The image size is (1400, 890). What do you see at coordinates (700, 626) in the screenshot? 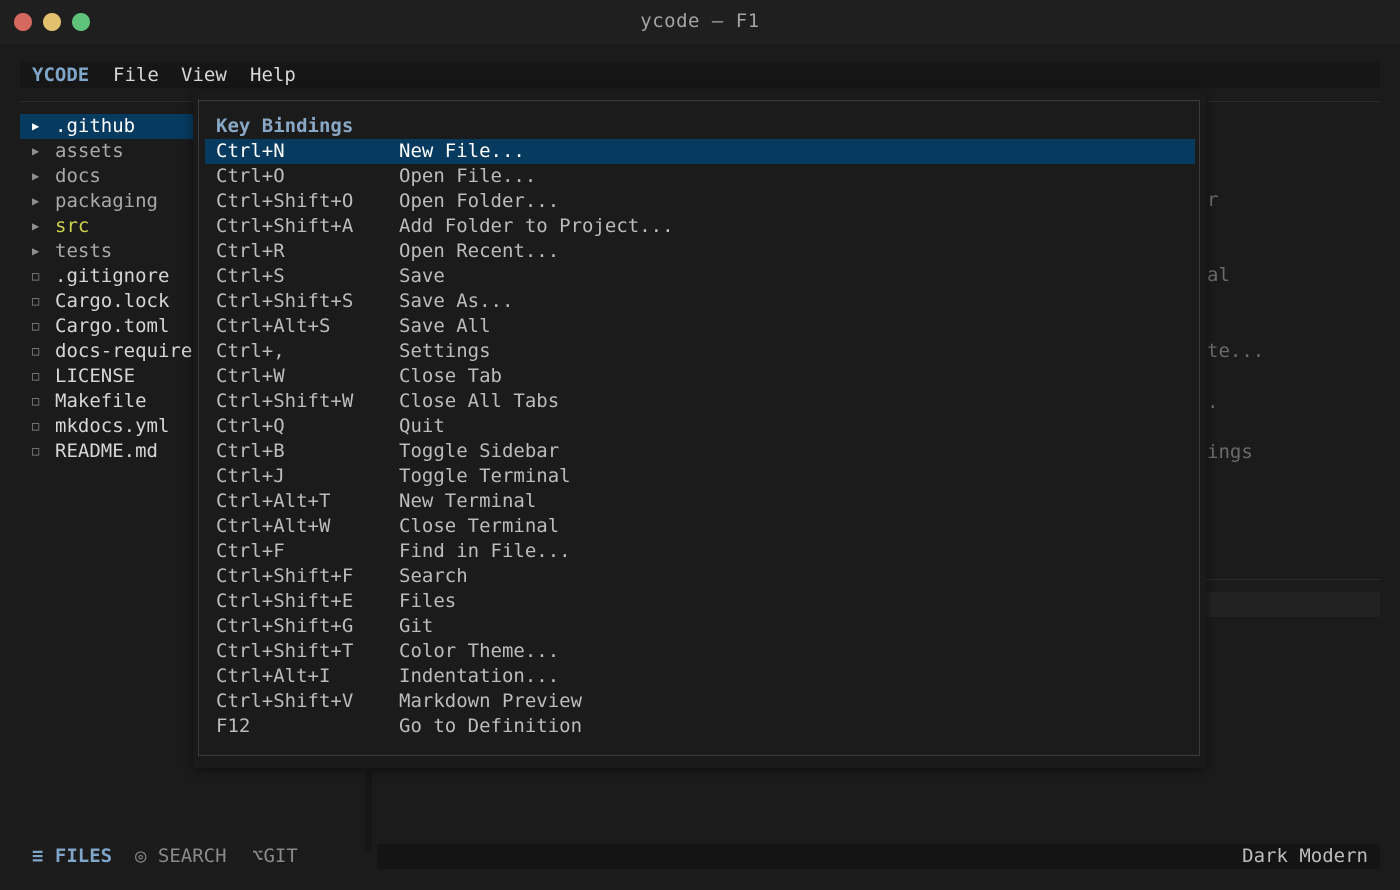
I see `binding-row: Ctrl+Shift+G Git` at bounding box center [700, 626].